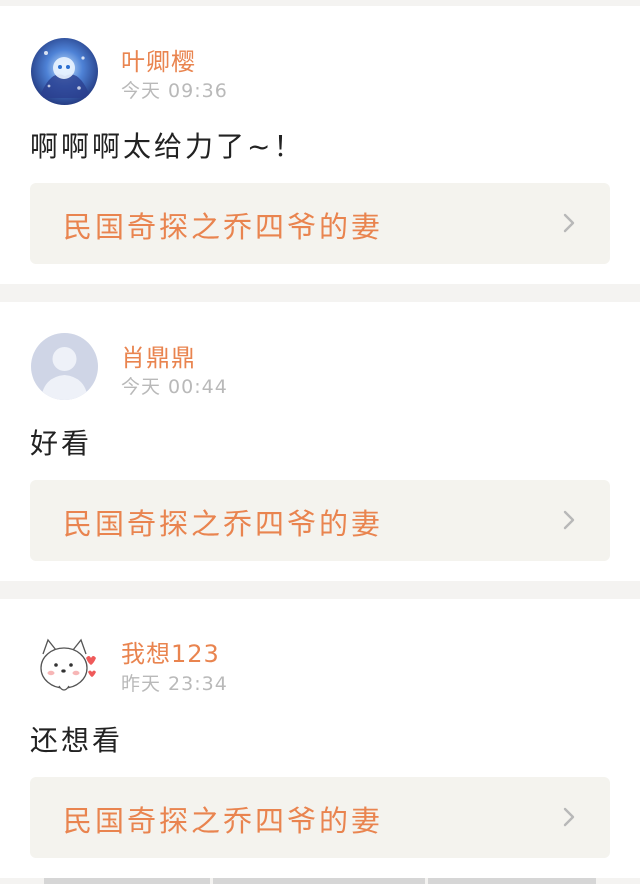  I want to click on default-user-avatar-icon, so click(64, 366).